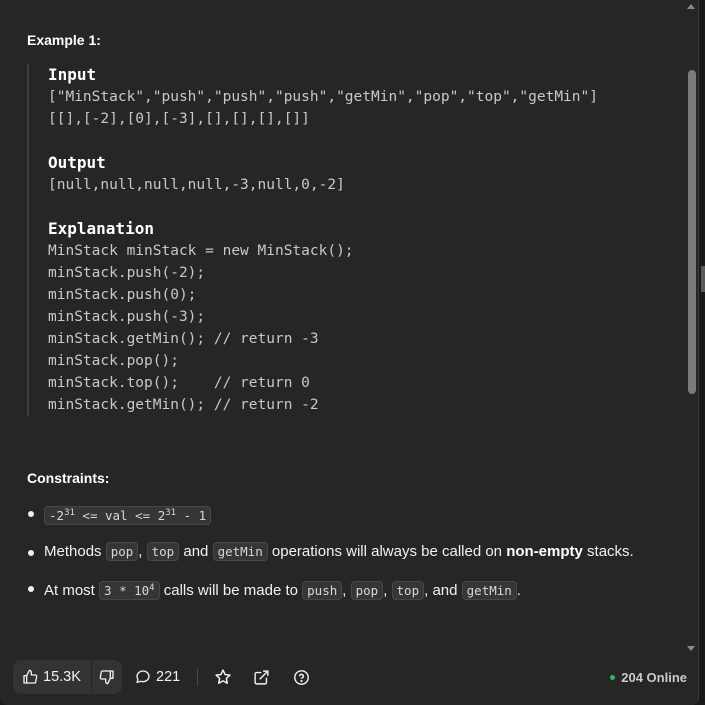  Describe the element at coordinates (62, 677) in the screenshot. I see `like-count: 15.3K` at that location.